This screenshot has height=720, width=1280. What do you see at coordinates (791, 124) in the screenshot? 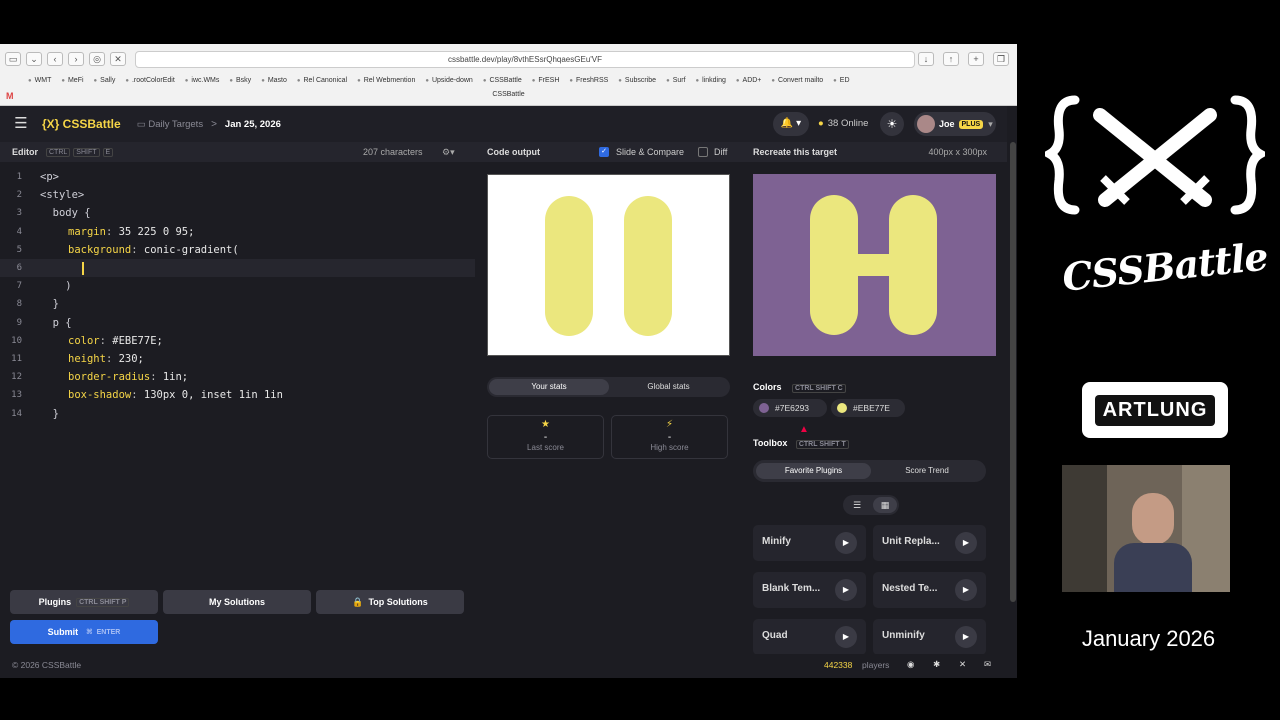
I see `notifications-button: 🔔 ▾` at bounding box center [791, 124].